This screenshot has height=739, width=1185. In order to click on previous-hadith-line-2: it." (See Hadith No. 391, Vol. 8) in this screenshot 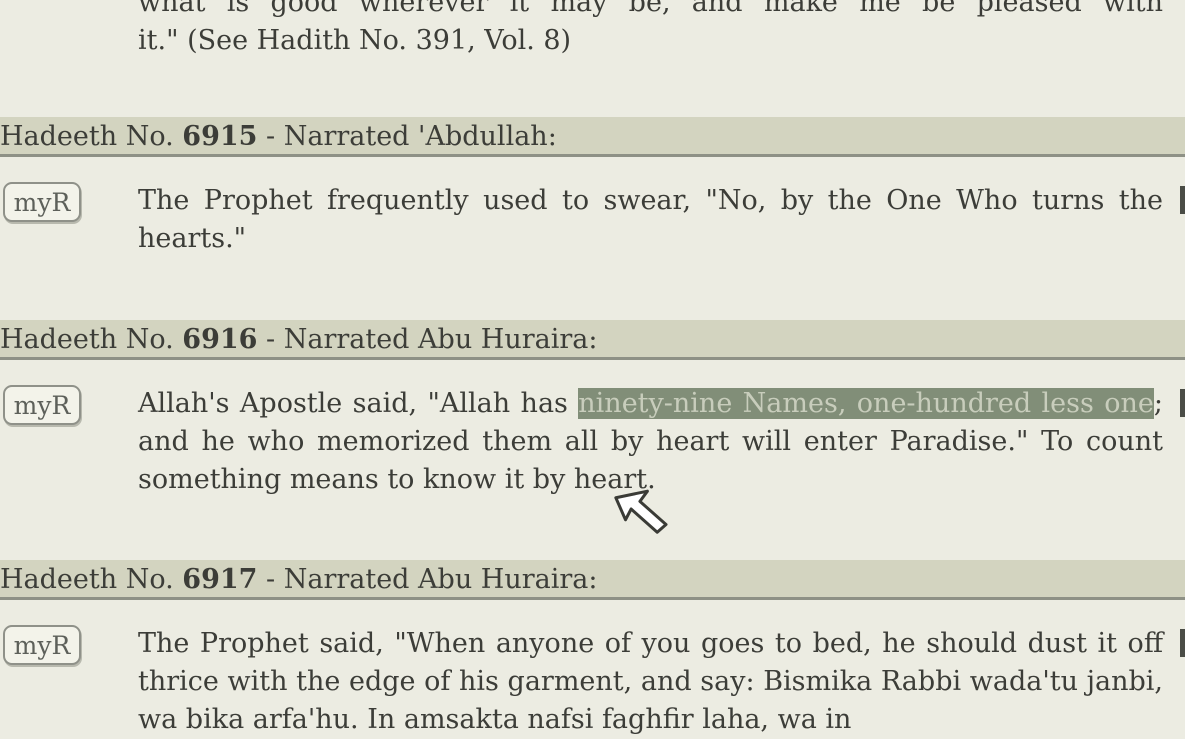, I will do `click(355, 40)`.